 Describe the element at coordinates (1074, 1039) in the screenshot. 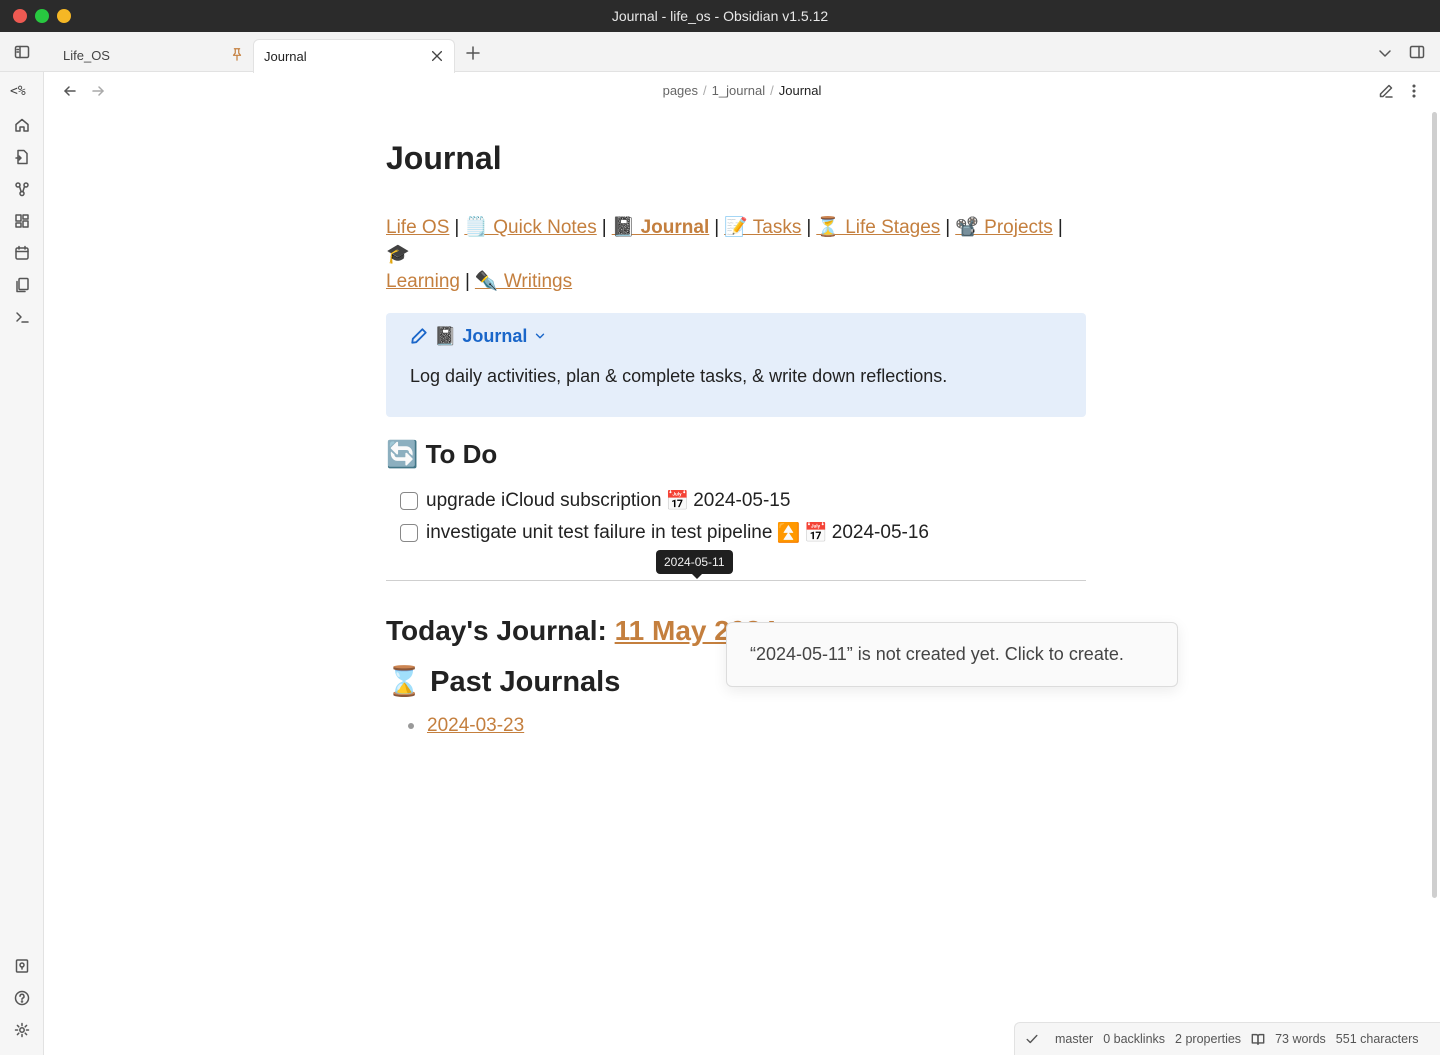

I see `git-branch: master` at that location.